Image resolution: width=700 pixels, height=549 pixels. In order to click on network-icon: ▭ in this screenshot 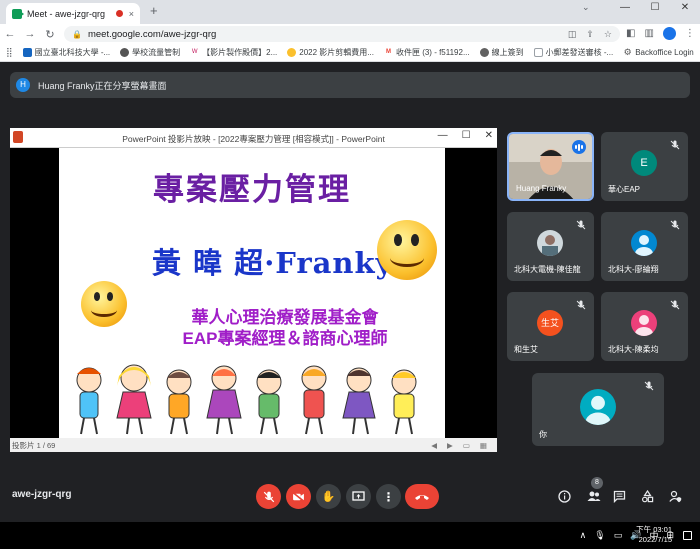, I will do `click(618, 535)`.